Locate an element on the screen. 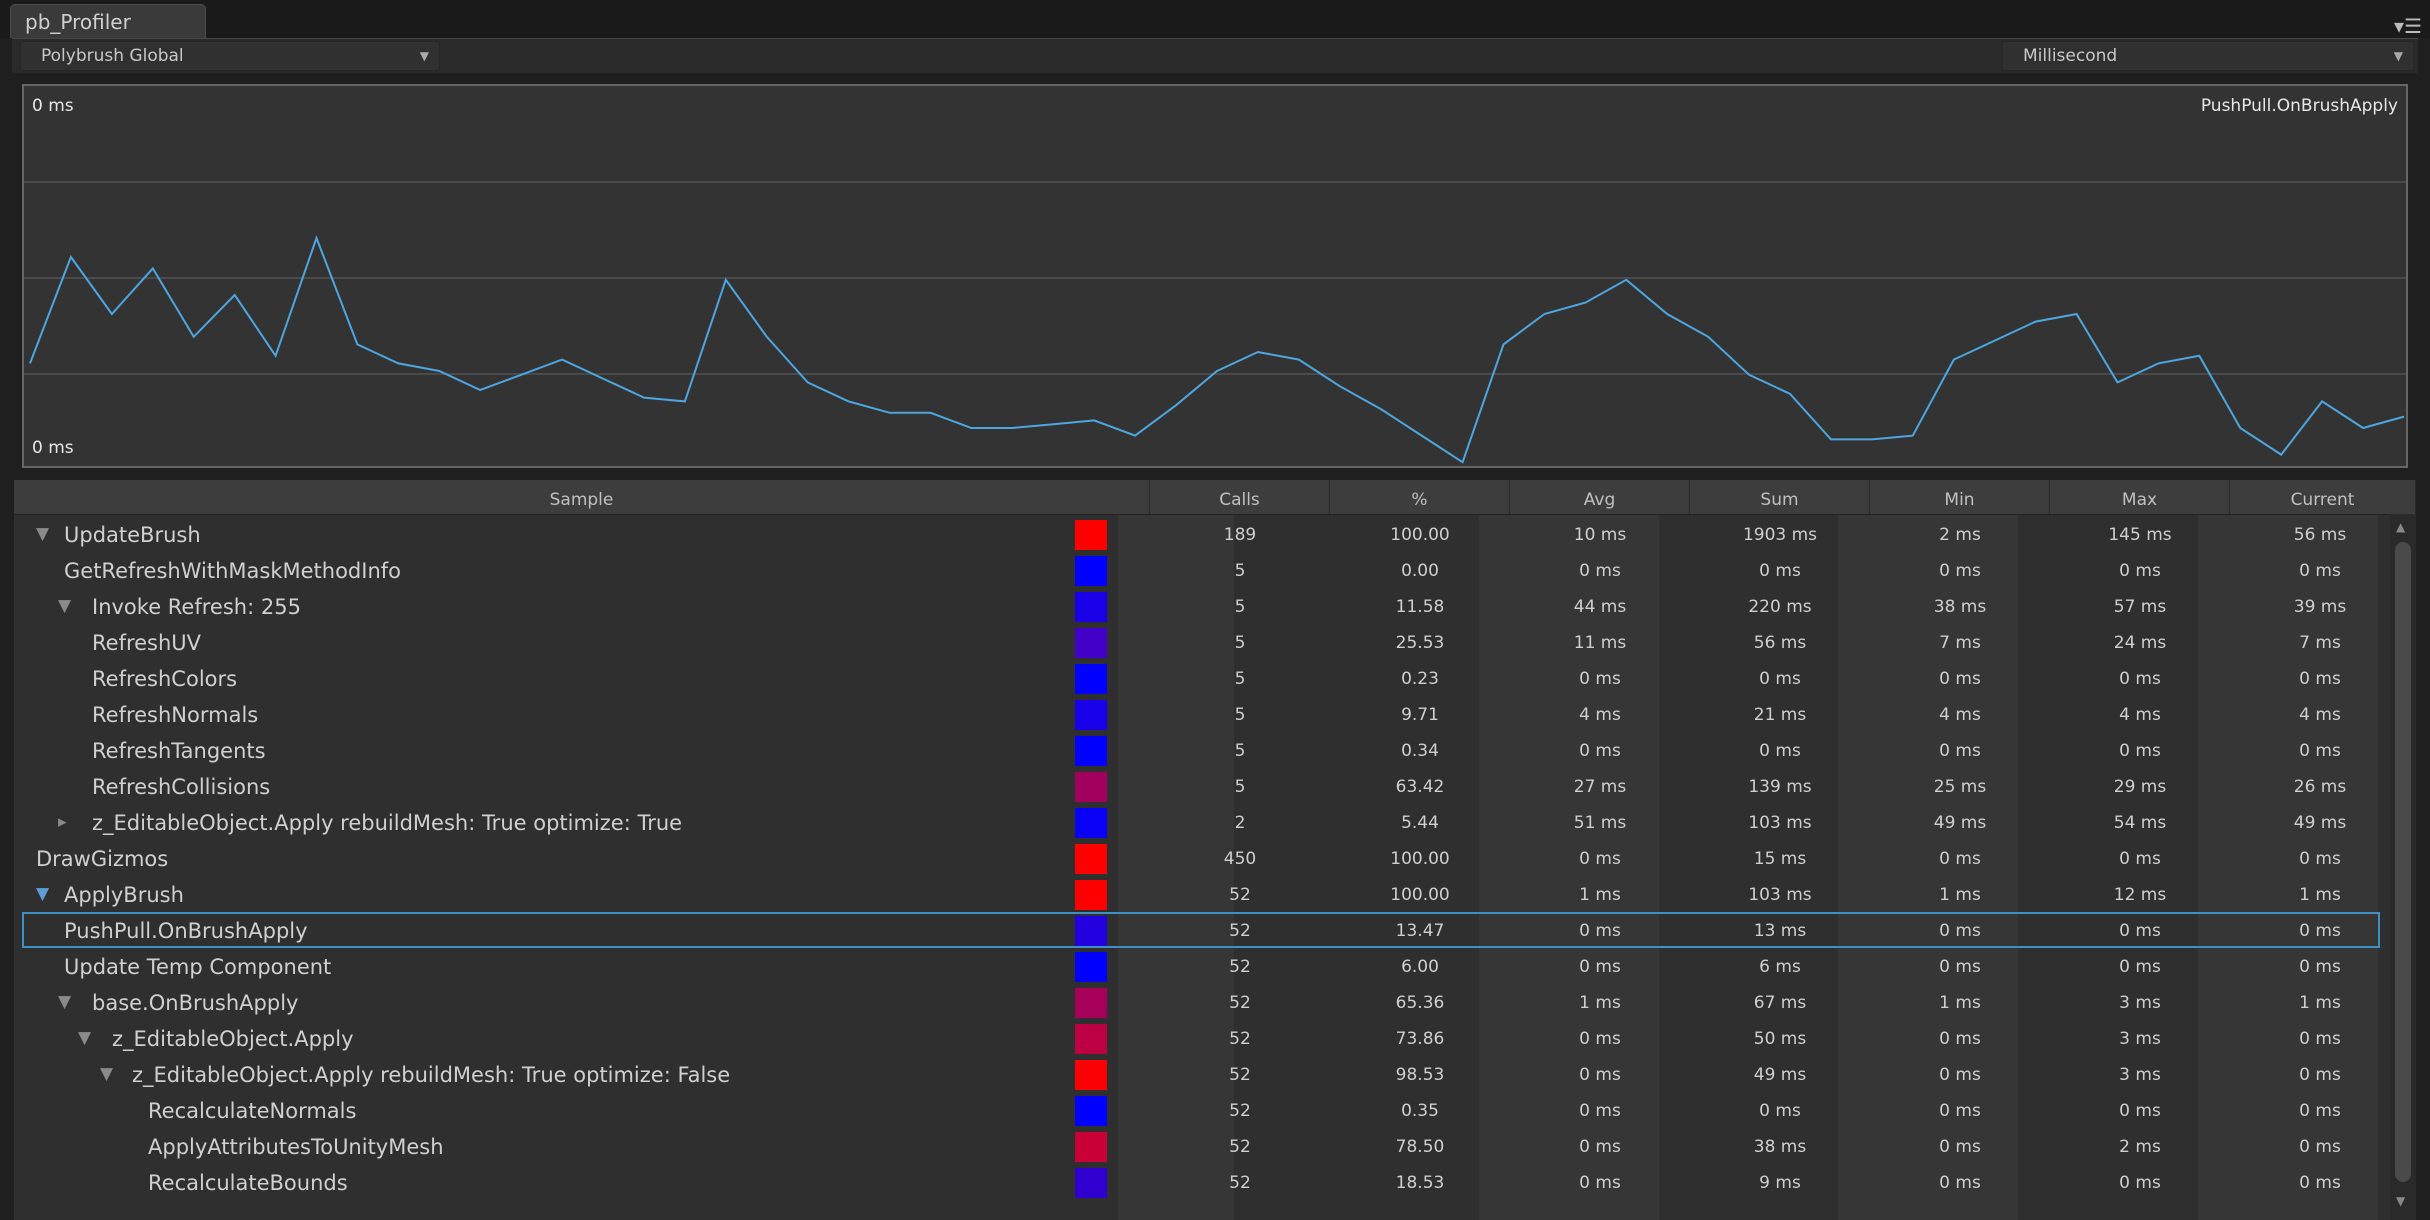 This screenshot has height=1220, width=2430. table-row: RefreshUV 5 25.53 11 ms 56 ms 7 ms 24 ms 7 ms is located at coordinates (1199, 642).